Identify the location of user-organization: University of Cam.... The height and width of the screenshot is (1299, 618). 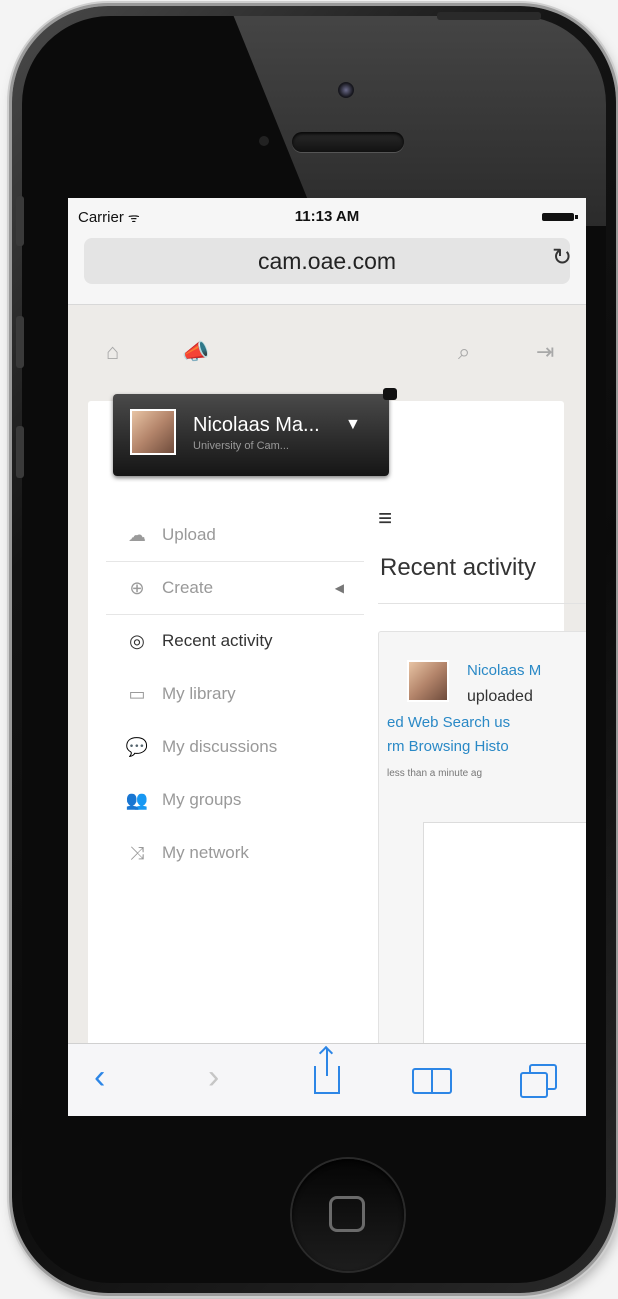
(241, 446).